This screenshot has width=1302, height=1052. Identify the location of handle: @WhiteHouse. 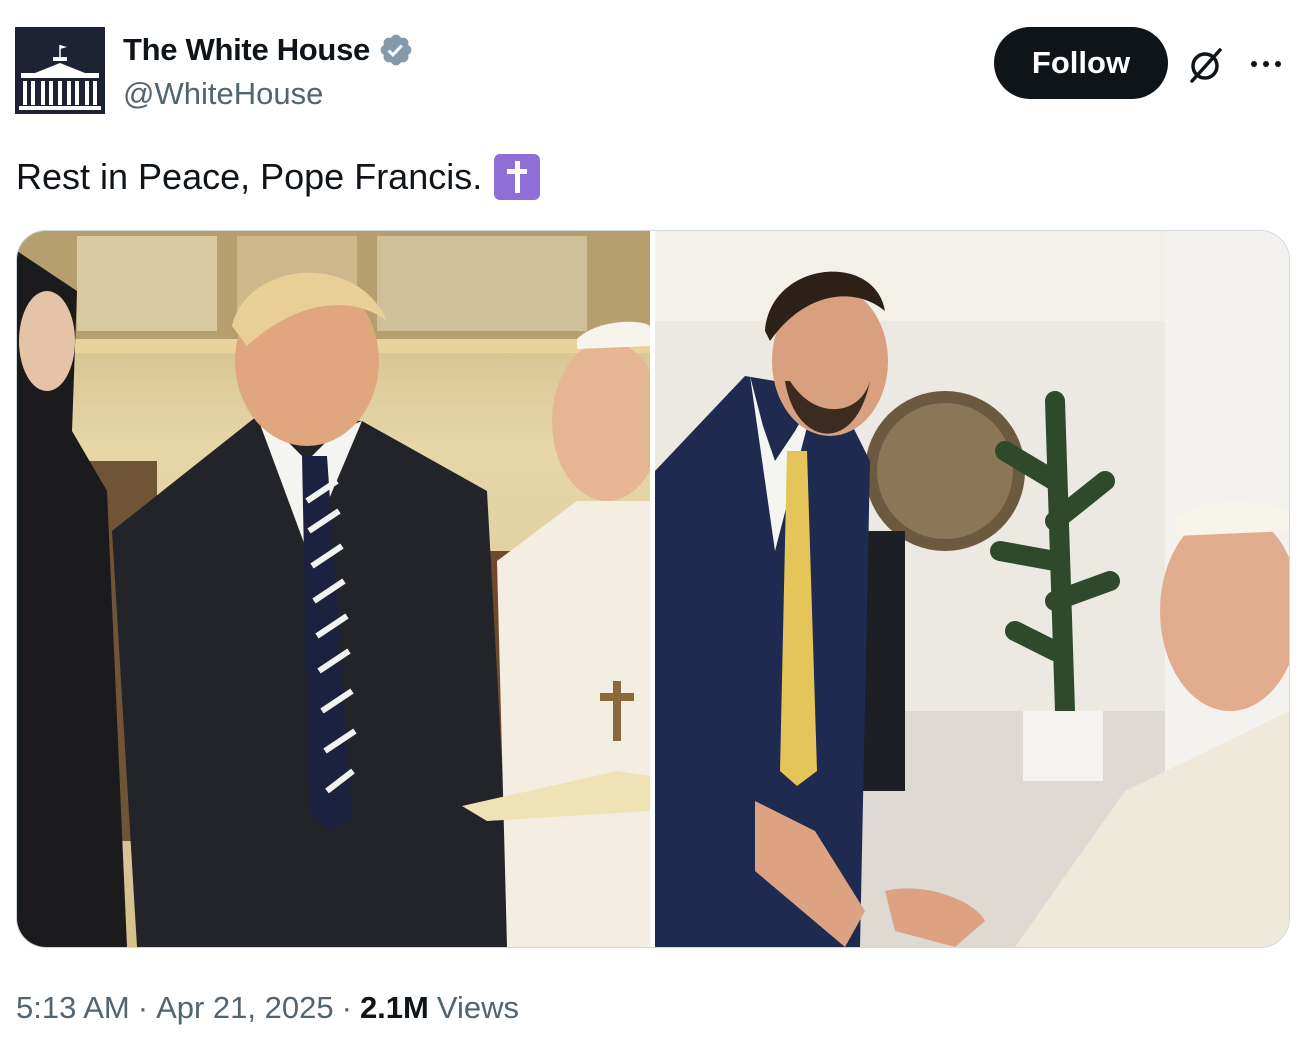
(223, 94).